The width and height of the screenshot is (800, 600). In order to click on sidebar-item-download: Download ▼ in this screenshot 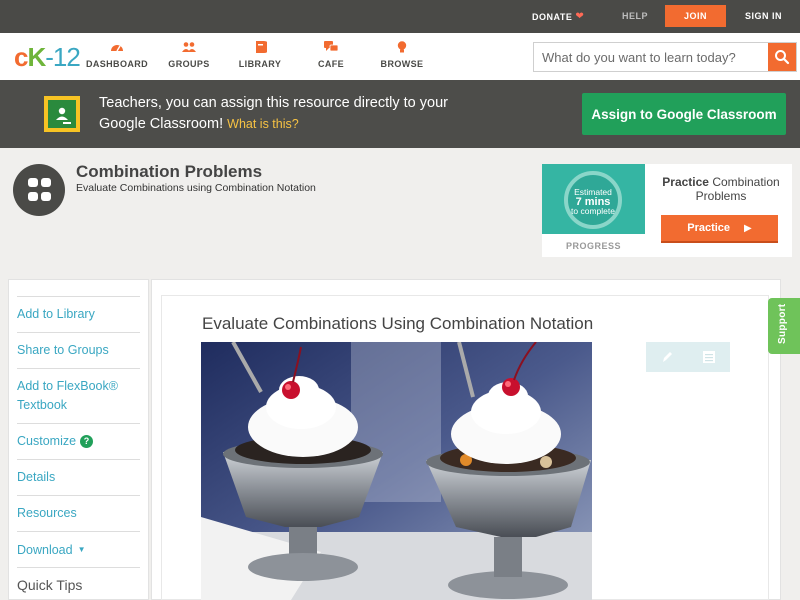, I will do `click(78, 549)`.